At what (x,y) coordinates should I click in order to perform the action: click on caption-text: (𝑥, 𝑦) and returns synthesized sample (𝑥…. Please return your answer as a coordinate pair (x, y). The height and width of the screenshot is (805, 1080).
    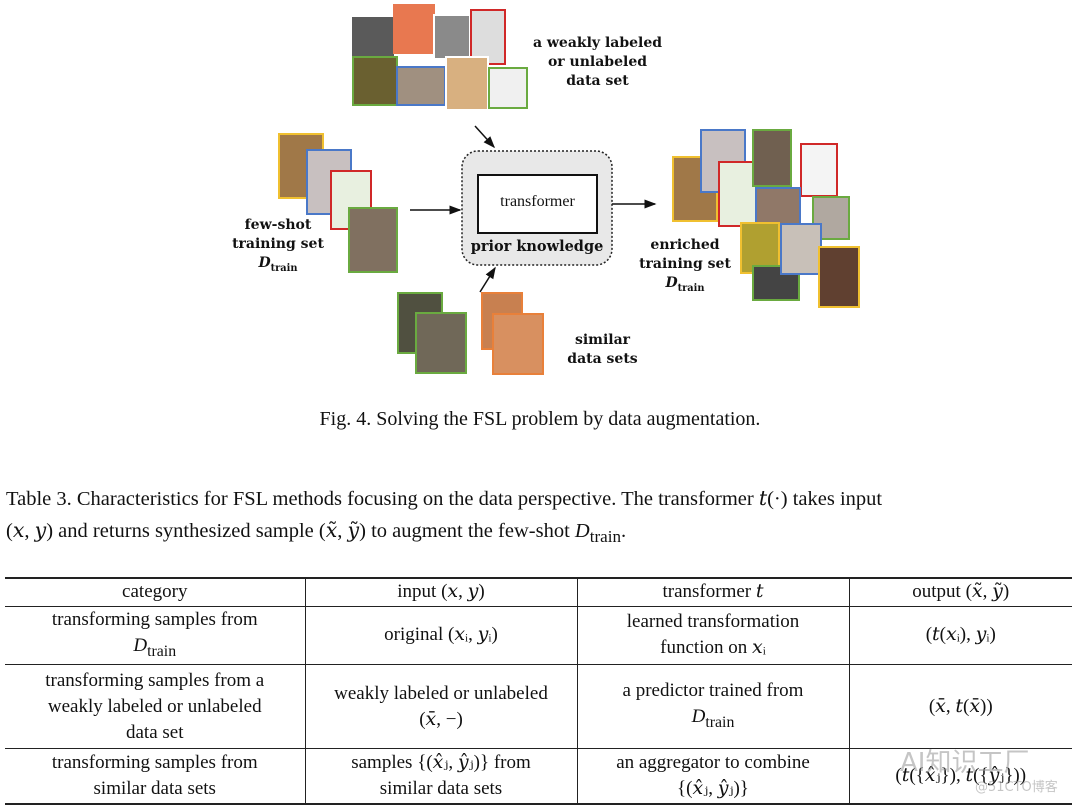
    Looking at the image, I should click on (290, 531).